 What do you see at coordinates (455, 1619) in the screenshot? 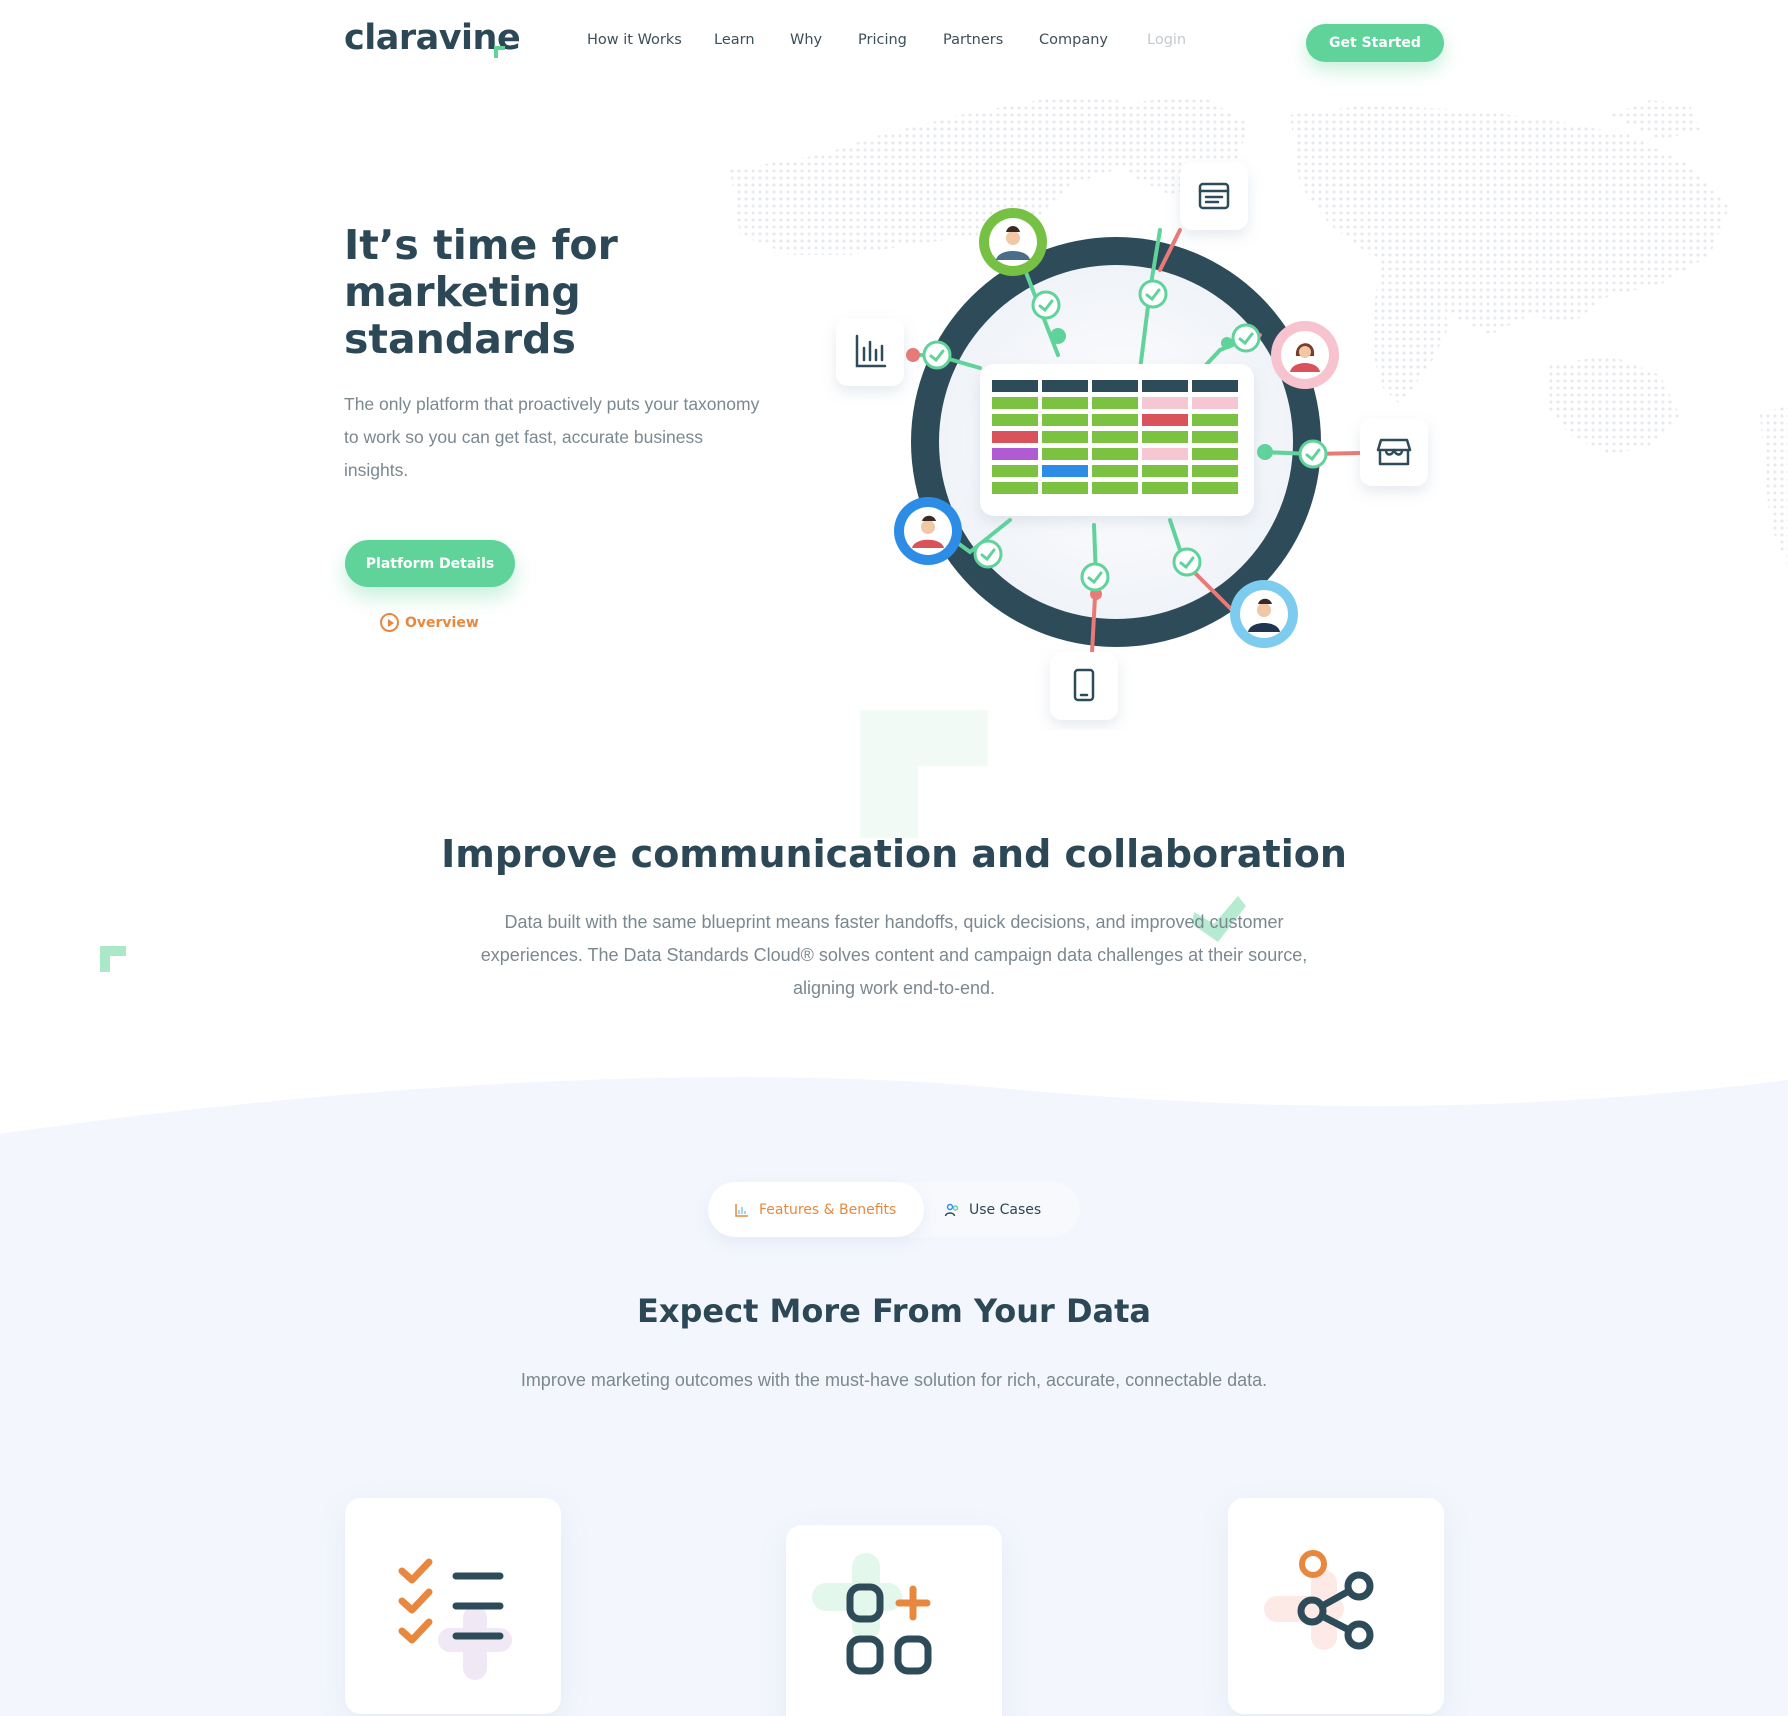
I see `checklist-icon` at bounding box center [455, 1619].